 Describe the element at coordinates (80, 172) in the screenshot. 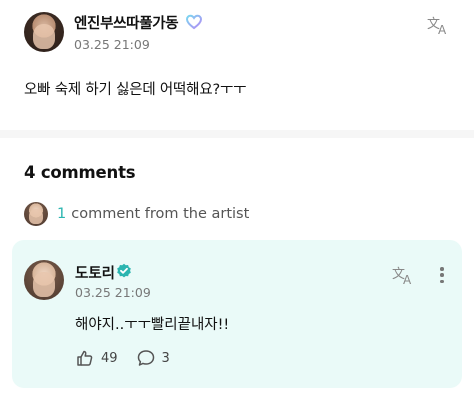

I see `comments-count-heading: 4 comments` at that location.